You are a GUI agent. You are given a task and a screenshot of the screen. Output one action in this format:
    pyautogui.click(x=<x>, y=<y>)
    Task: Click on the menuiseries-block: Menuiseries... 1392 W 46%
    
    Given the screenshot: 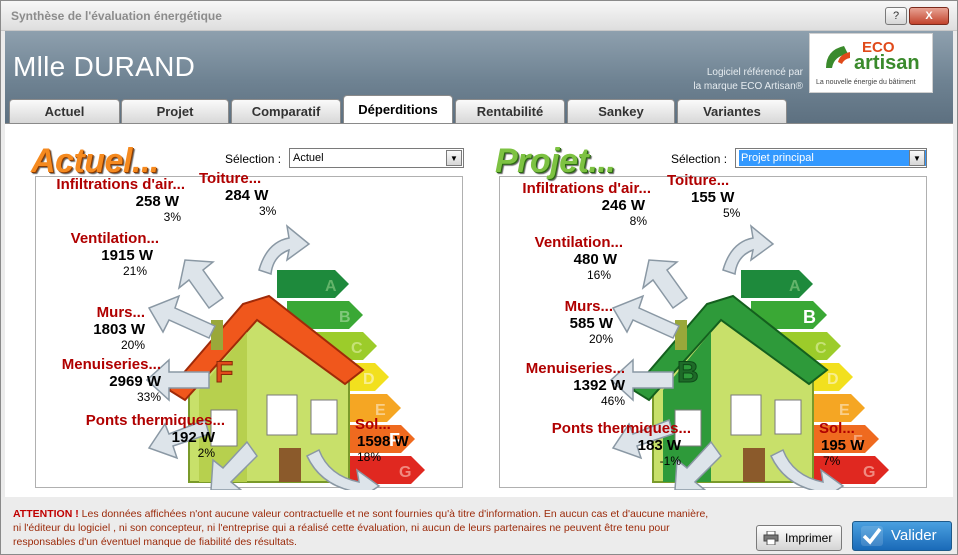 What is the action you would take?
    pyautogui.click(x=563, y=384)
    